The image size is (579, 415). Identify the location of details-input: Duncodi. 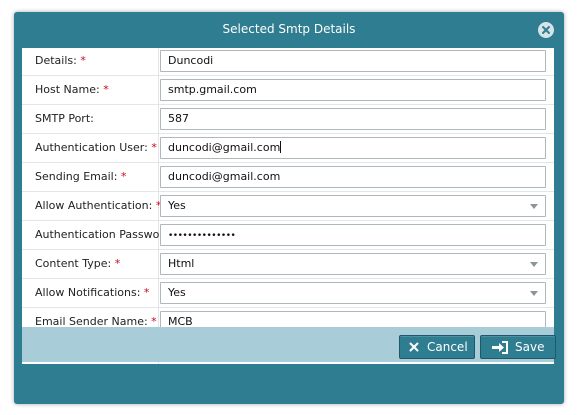
(353, 61).